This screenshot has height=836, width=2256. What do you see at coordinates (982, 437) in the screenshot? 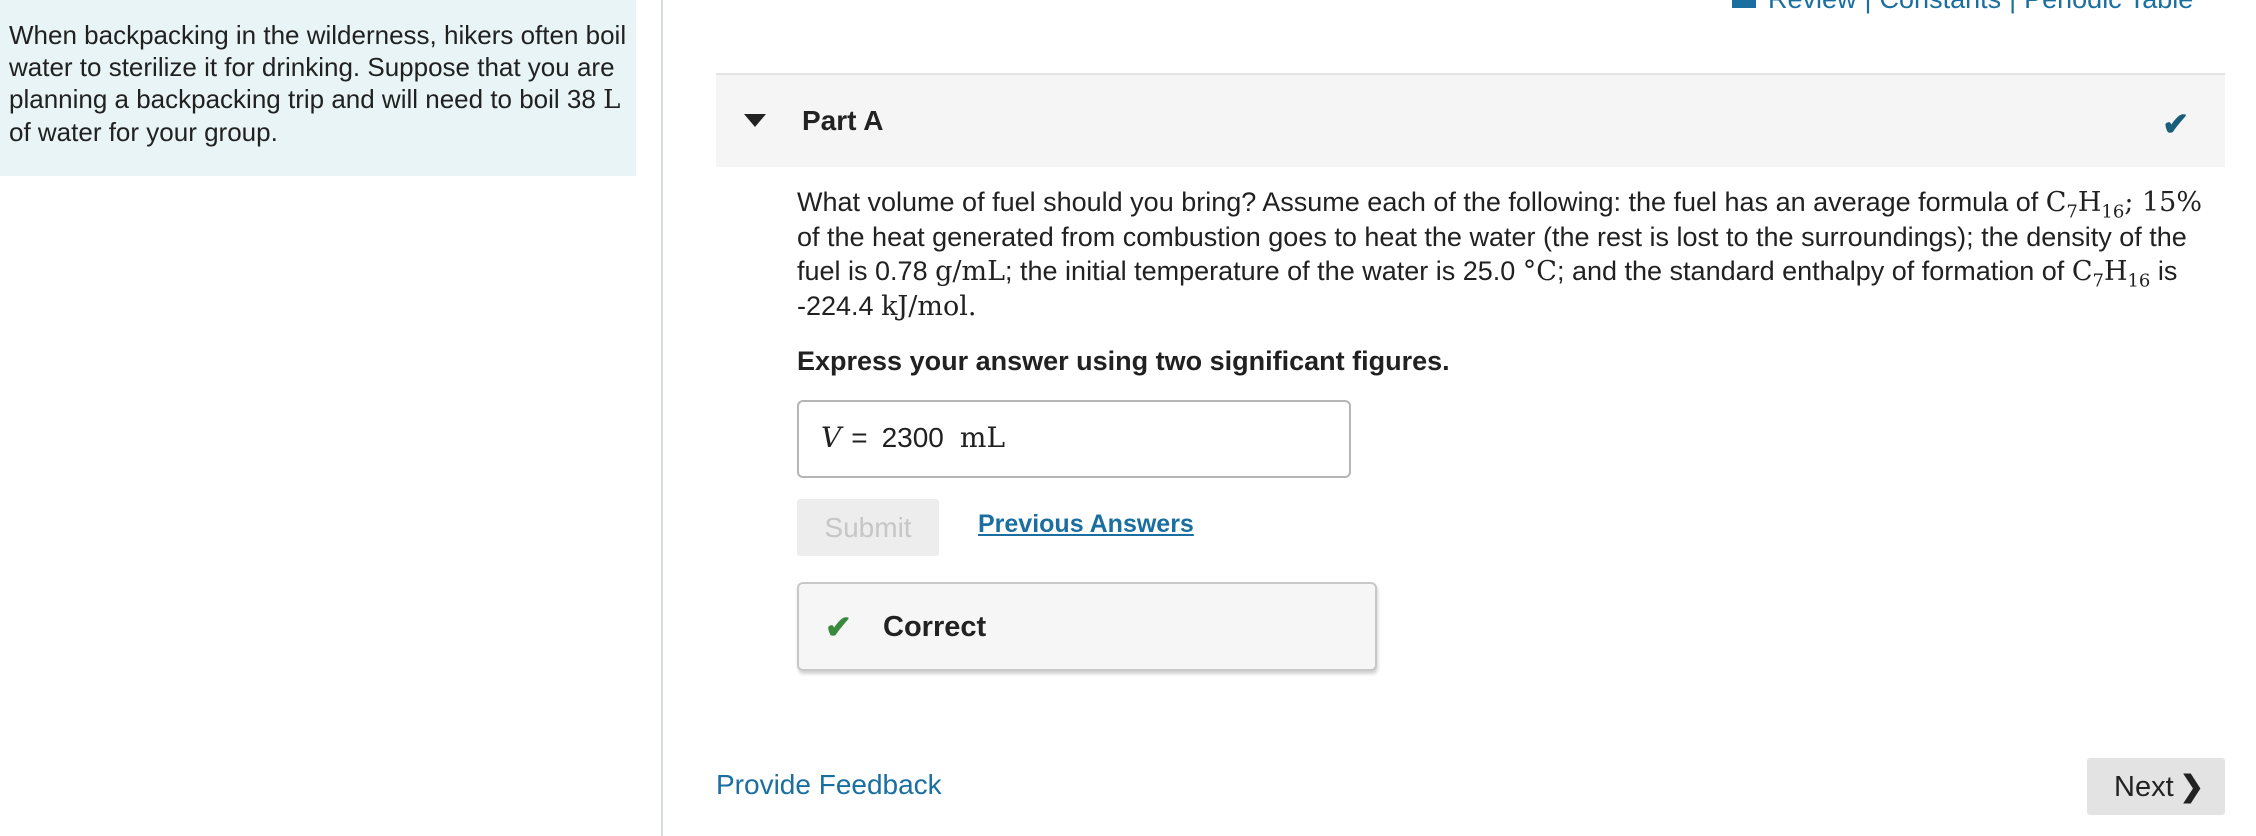
I see `answer-unit: mL` at bounding box center [982, 437].